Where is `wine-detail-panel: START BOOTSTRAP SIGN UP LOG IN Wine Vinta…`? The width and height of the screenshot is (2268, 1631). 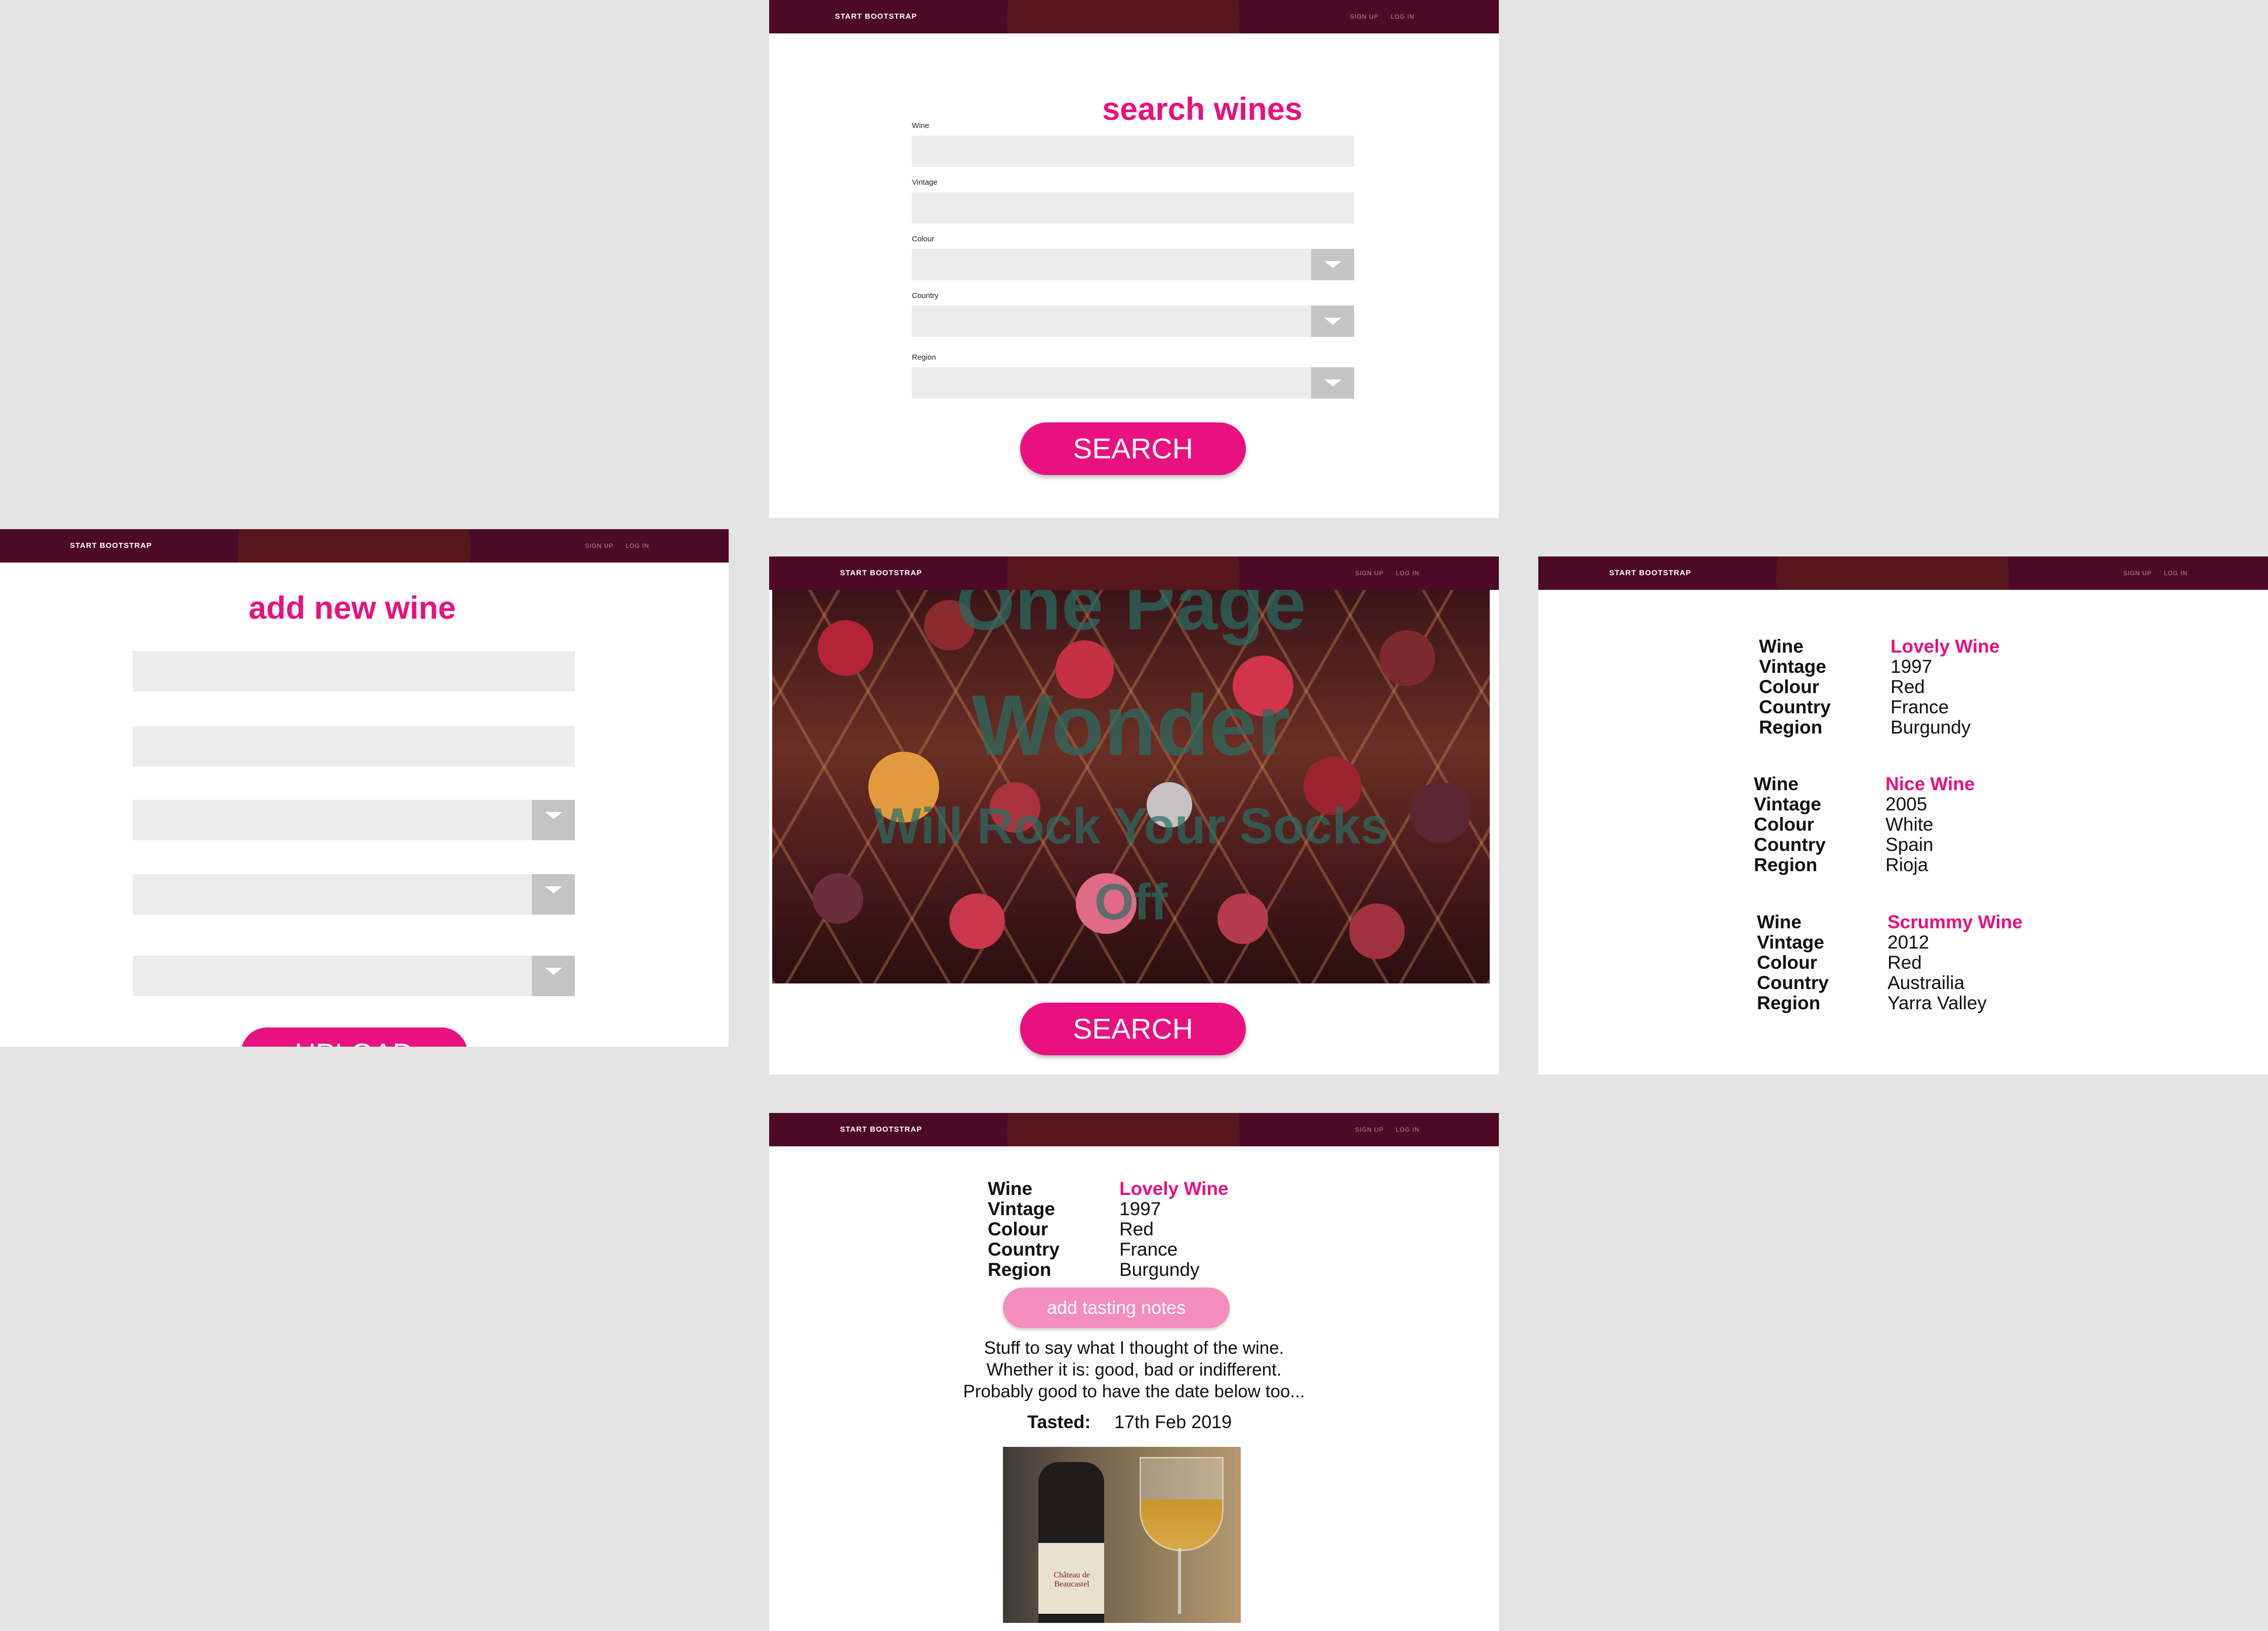 wine-detail-panel: START BOOTSTRAP SIGN UP LOG IN Wine Vinta… is located at coordinates (1134, 1372).